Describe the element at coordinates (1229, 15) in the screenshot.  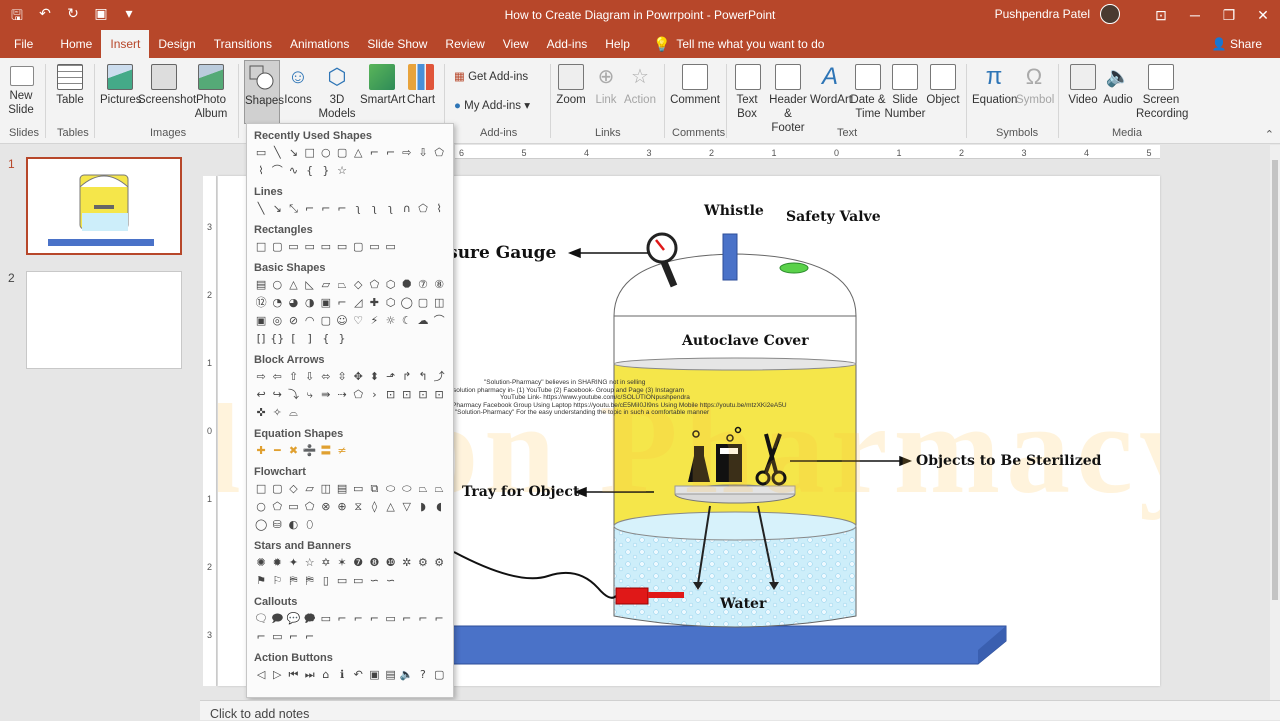
I see `restore-icon: ❐` at that location.